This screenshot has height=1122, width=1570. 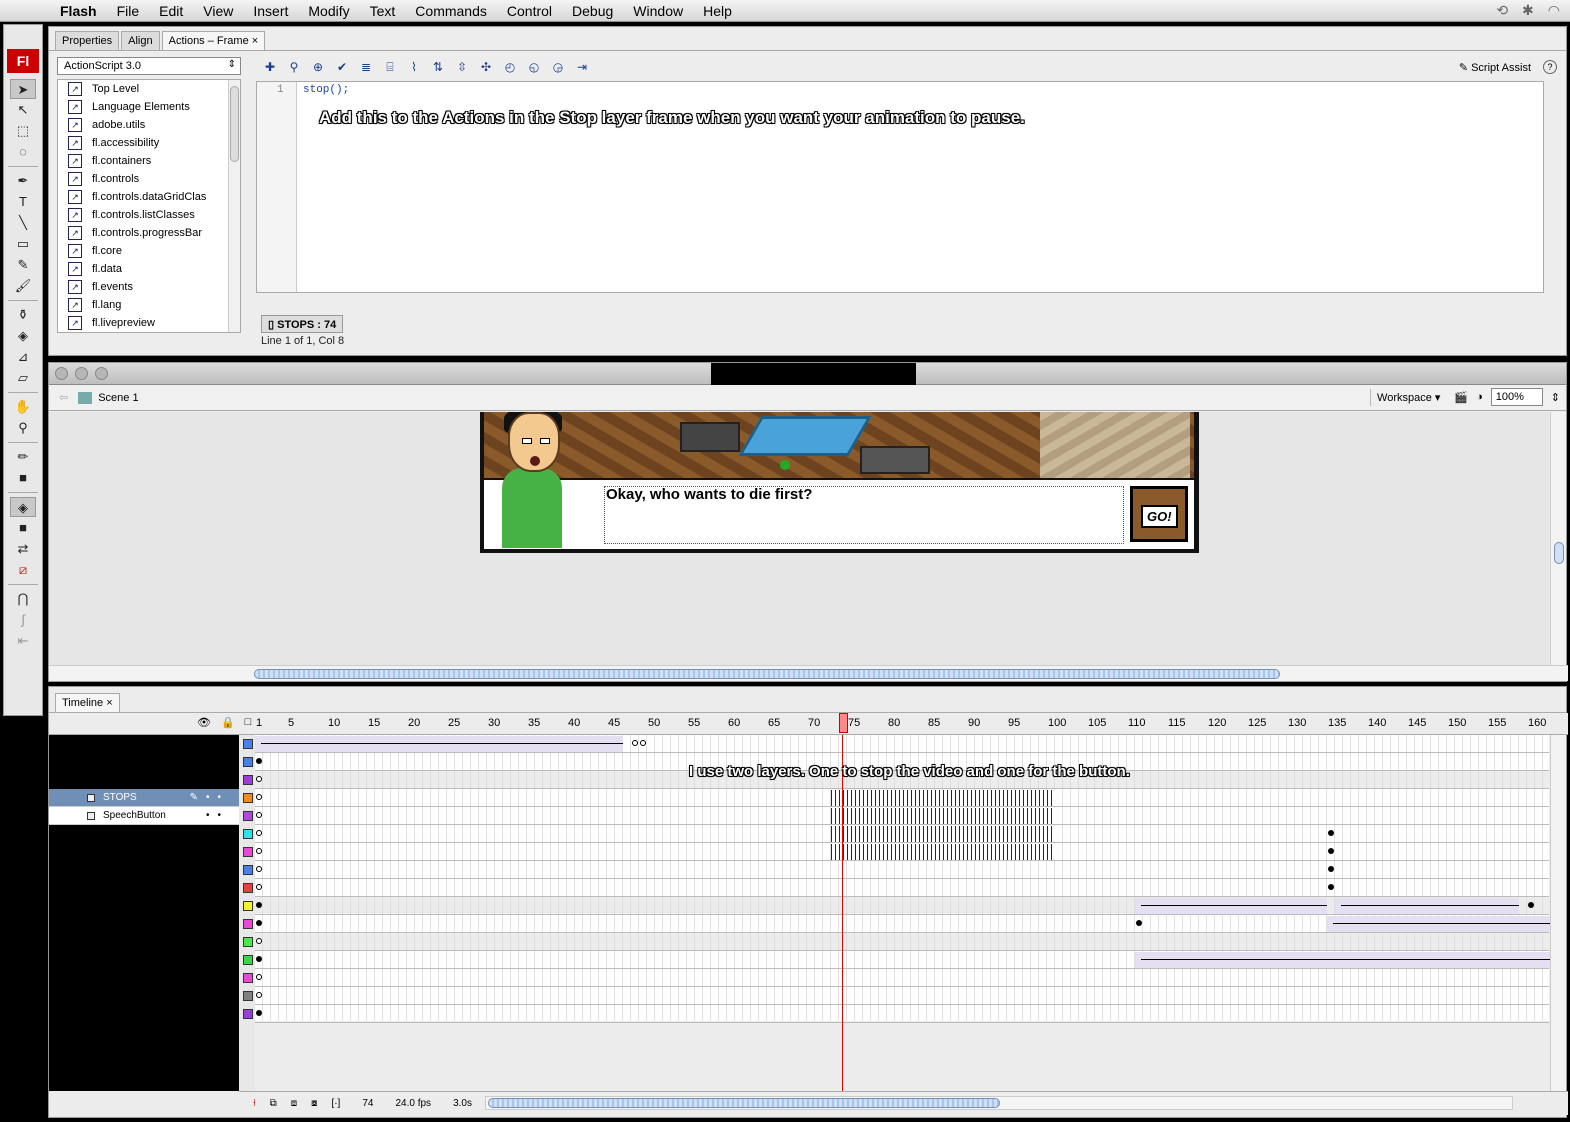 I want to click on edit-multiple-frames-icon: ⧇, so click(x=314, y=1103).